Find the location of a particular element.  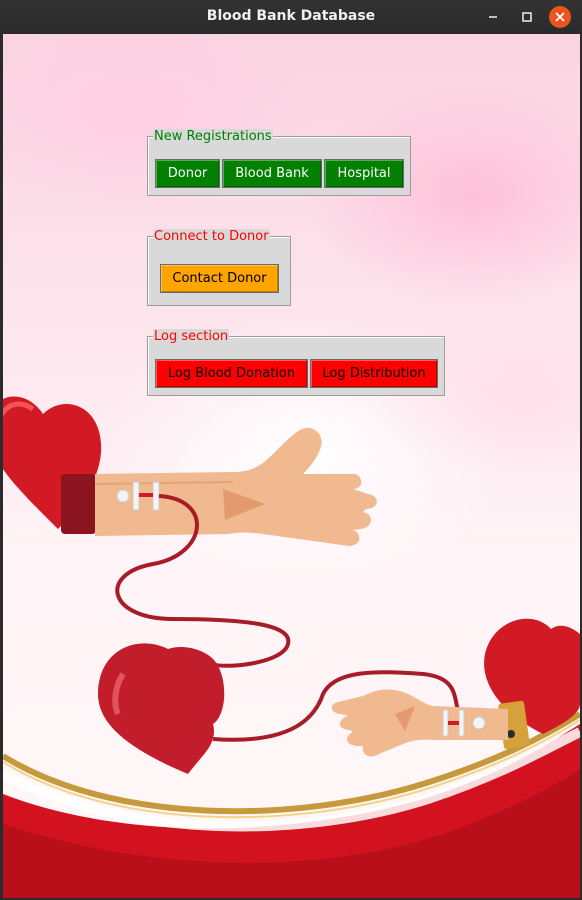

connect-to-donor-frame: Connect to Donor Contact Donor is located at coordinates (219, 267).